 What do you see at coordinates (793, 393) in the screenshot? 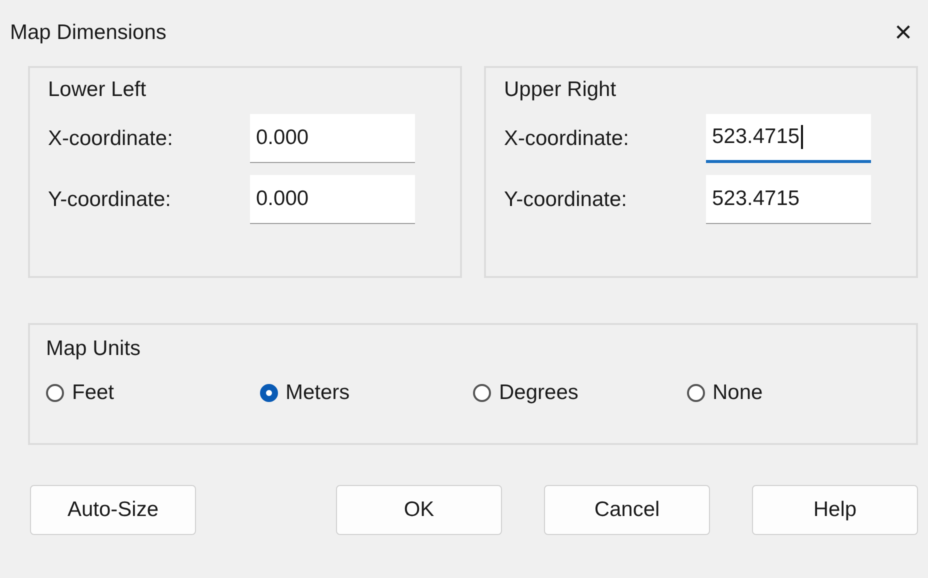
I see `radio-option: None` at bounding box center [793, 393].